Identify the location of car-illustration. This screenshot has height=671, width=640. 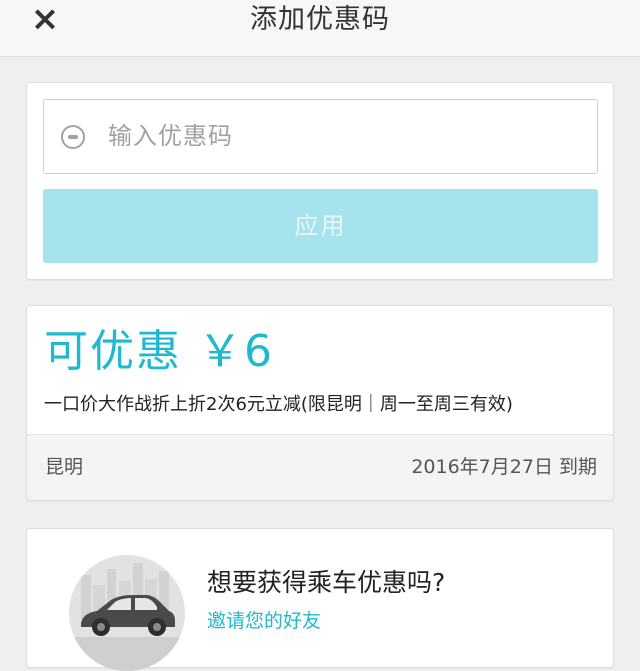
(127, 613).